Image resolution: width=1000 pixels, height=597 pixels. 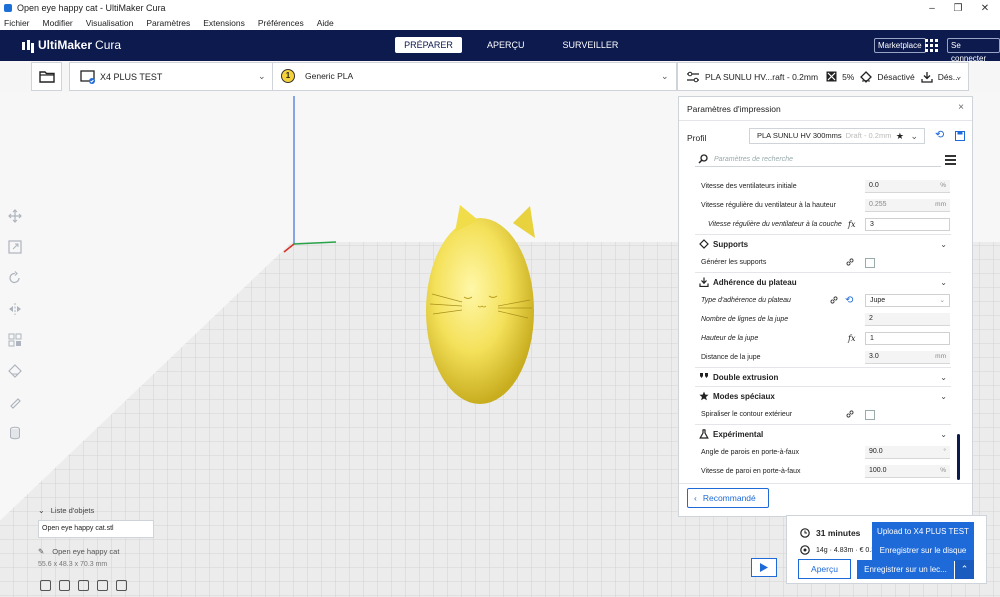 What do you see at coordinates (824, 569) in the screenshot?
I see `preview-button: Aperçu` at bounding box center [824, 569].